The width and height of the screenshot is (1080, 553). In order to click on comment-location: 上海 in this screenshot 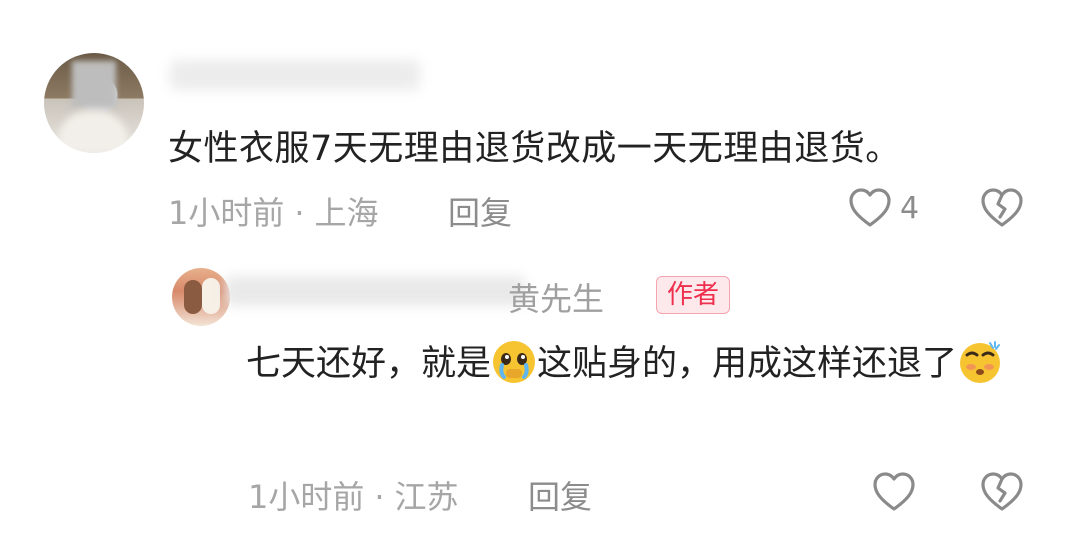, I will do `click(346, 213)`.